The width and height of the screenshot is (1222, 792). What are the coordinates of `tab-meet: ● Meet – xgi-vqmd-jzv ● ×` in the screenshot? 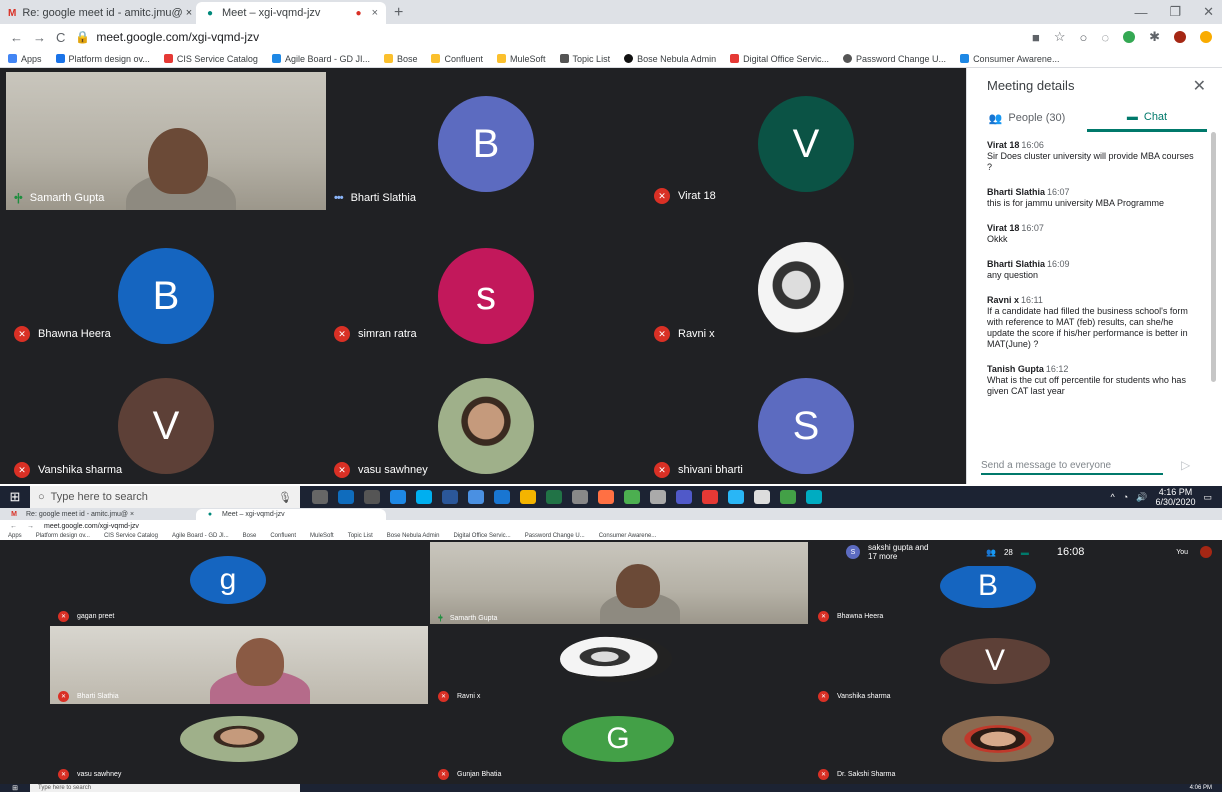 It's located at (291, 13).